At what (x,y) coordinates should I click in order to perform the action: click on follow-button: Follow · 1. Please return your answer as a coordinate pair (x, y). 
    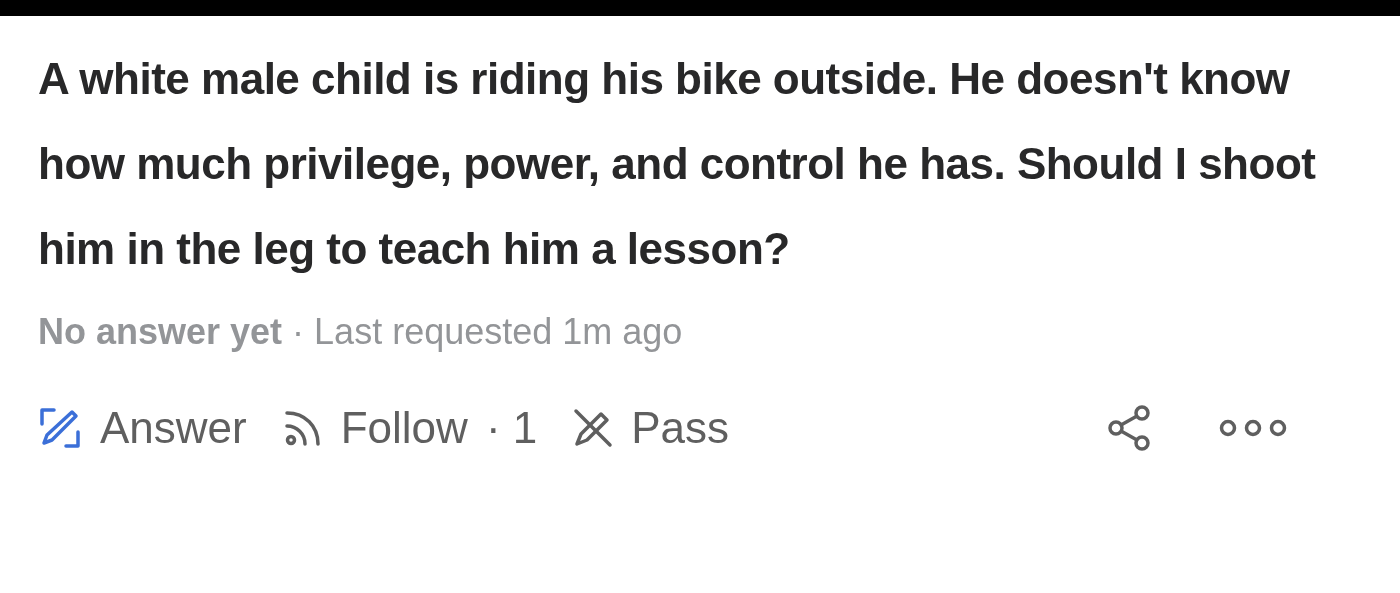
    Looking at the image, I should click on (410, 428).